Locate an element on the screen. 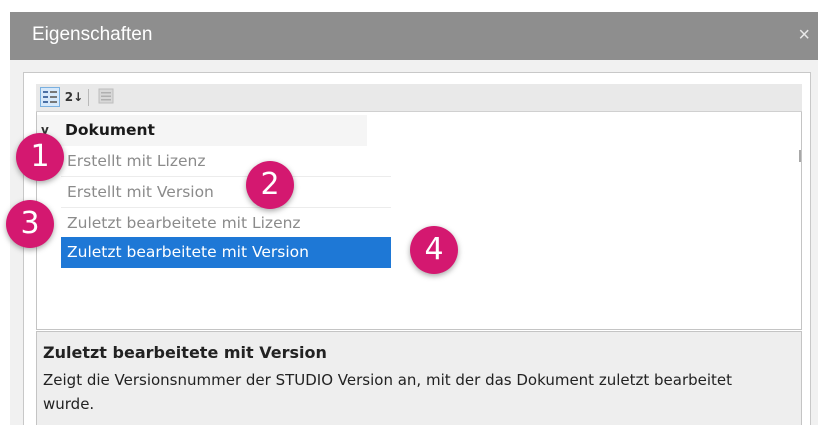 Image resolution: width=818 pixels, height=425 pixels. property-pages-icon-graphic is located at coordinates (106, 96).